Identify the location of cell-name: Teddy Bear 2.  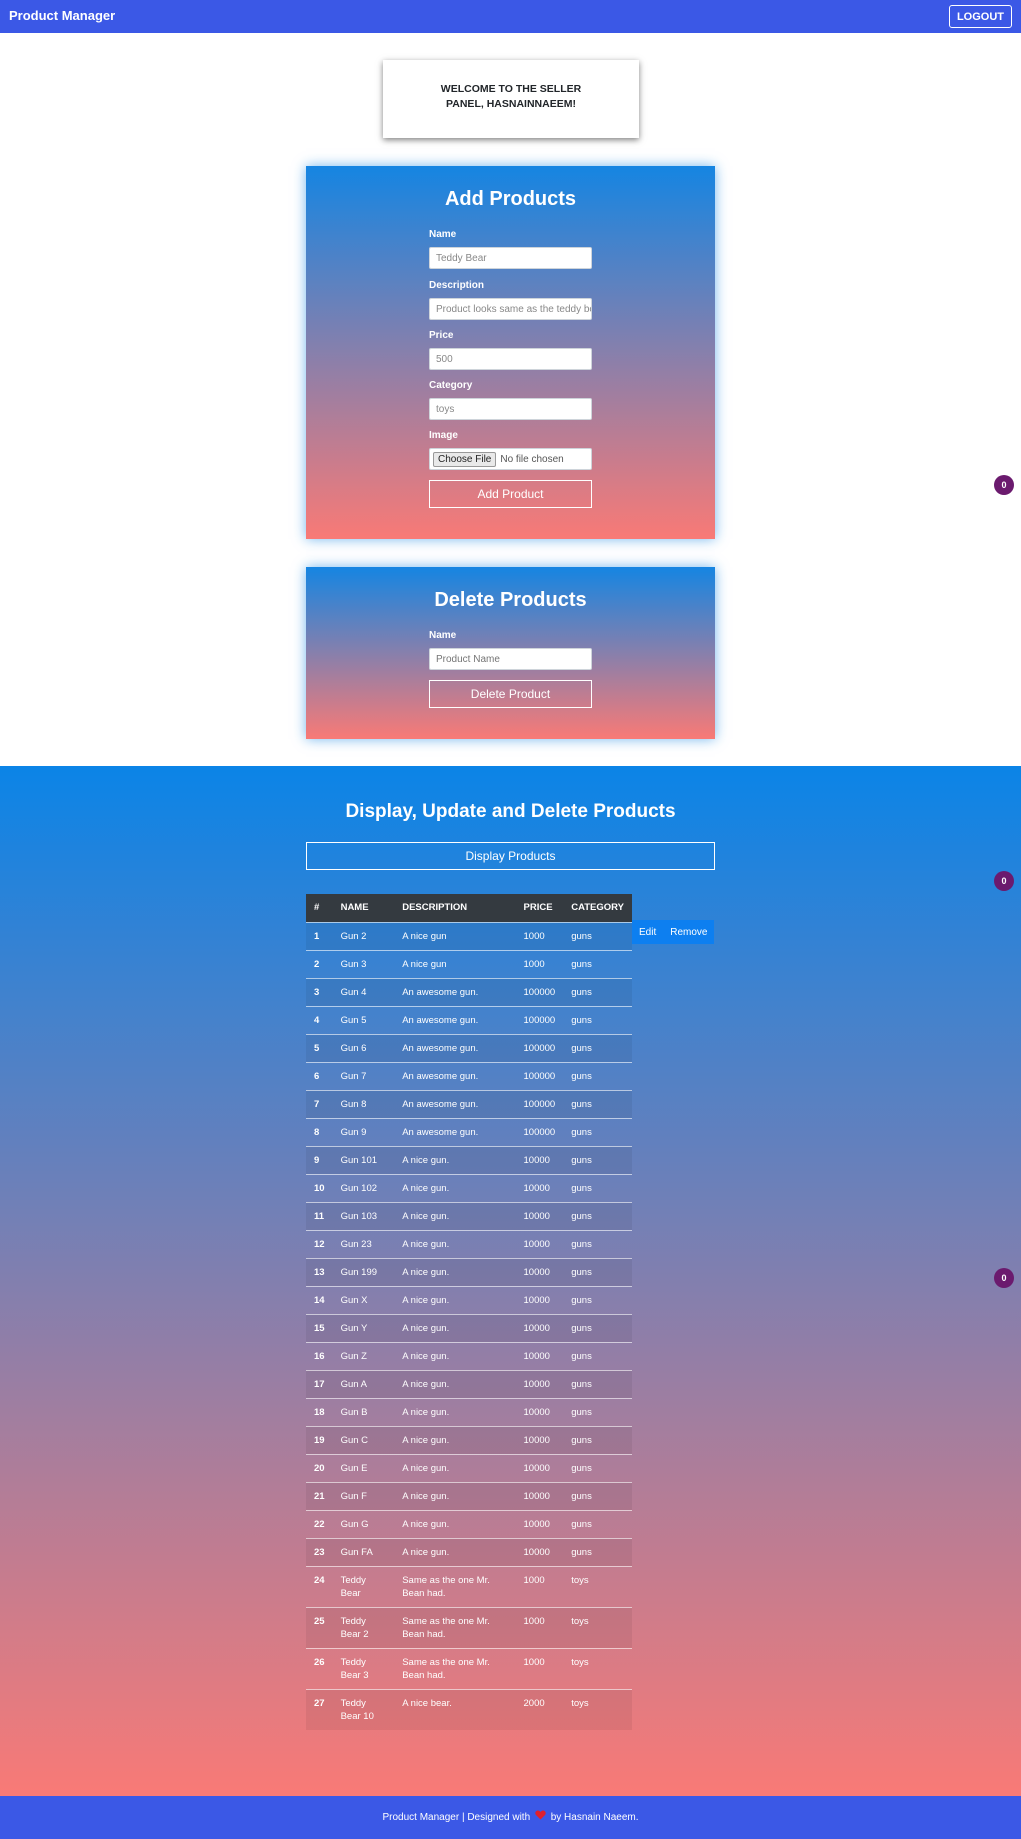
(363, 1627).